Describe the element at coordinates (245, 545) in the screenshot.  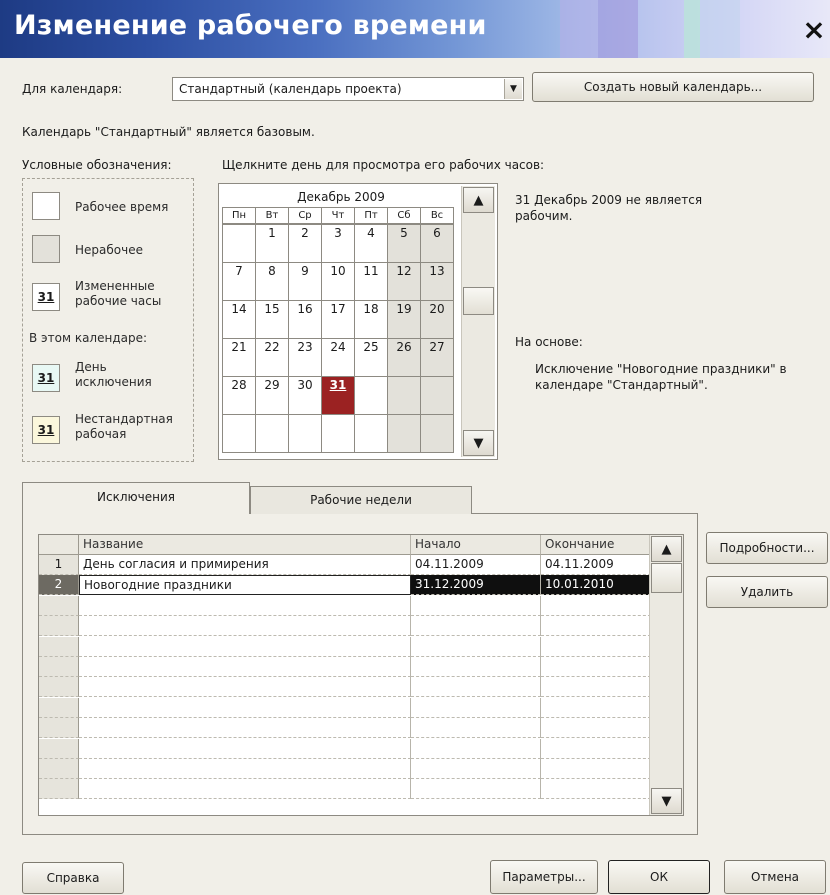
I see `header-name: Название` at that location.